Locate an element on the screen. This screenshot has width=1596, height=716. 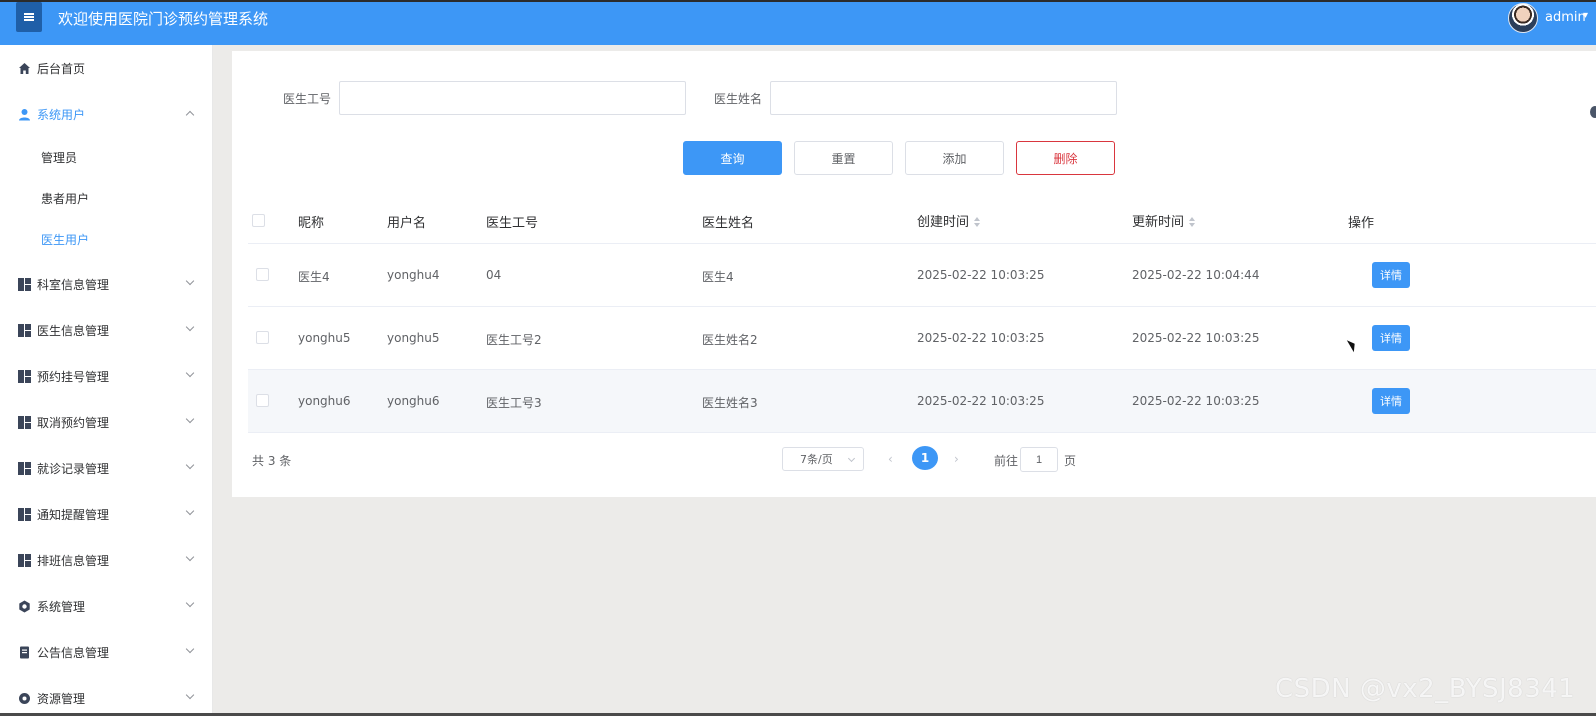
page-size-value: 7条/页 is located at coordinates (816, 459).